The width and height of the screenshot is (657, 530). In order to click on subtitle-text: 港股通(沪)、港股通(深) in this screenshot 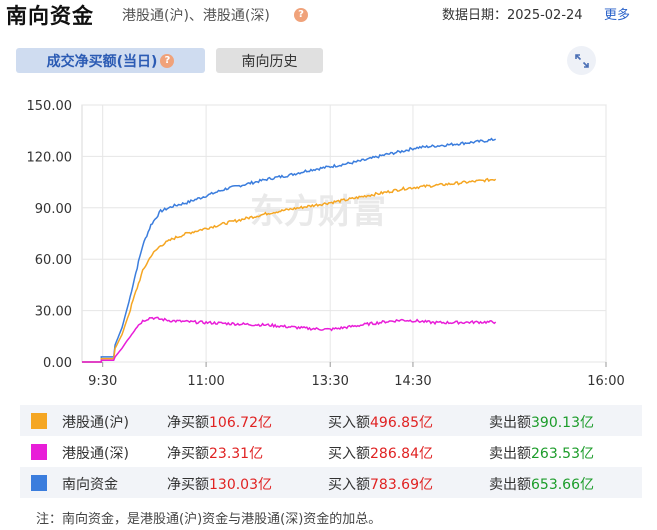, I will do `click(196, 16)`.